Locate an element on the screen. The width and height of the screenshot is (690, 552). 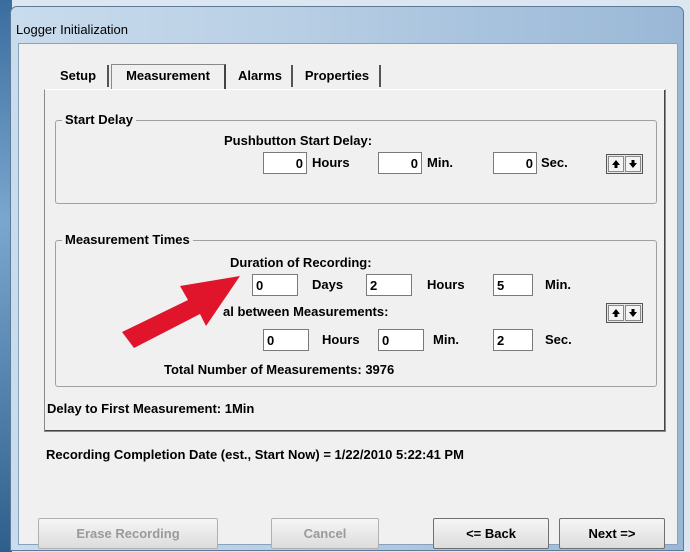
pushbutton-start-delay-label: Pushbutton Start Delay: is located at coordinates (298, 140).